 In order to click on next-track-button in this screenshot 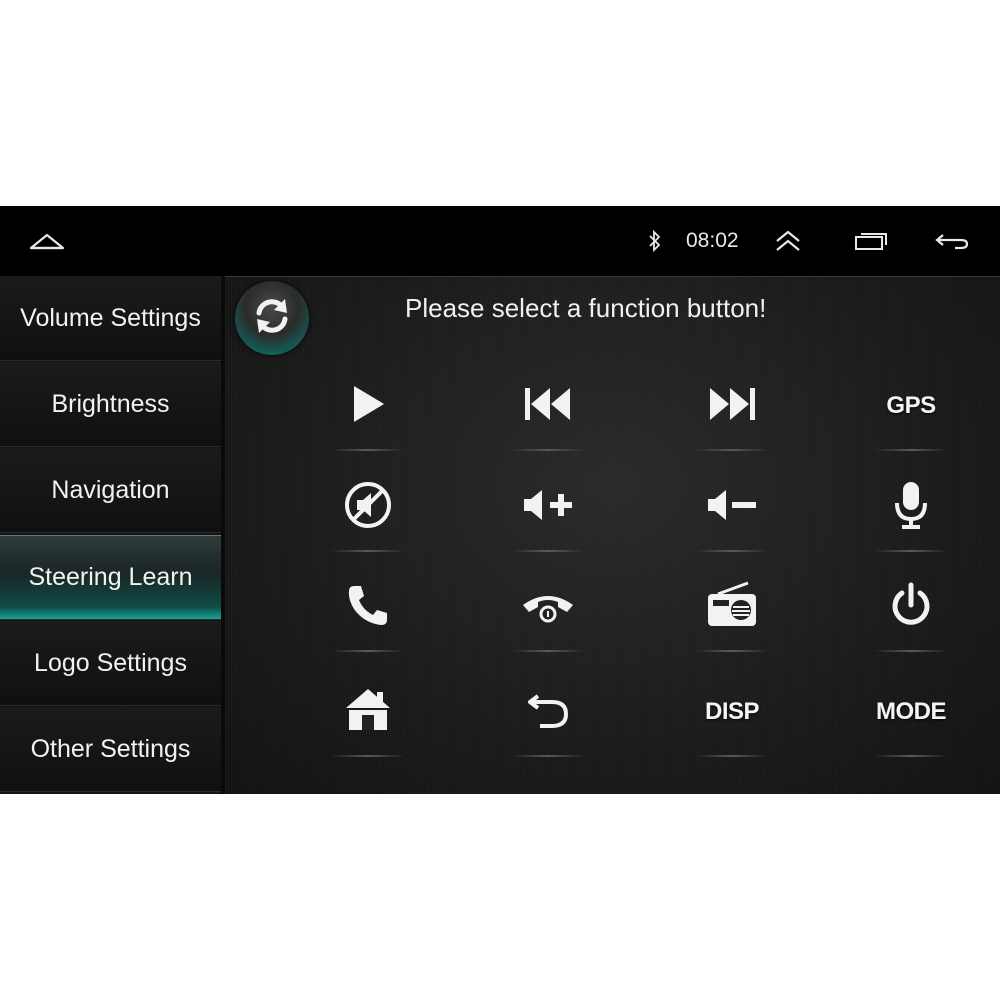, I will do `click(732, 406)`.